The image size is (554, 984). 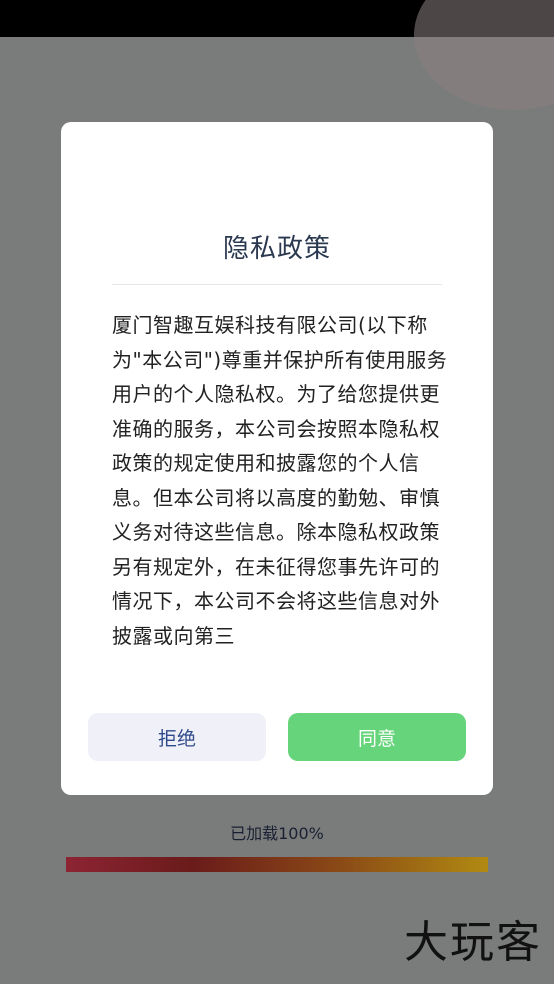 I want to click on loading-progress-fill, so click(x=277, y=864).